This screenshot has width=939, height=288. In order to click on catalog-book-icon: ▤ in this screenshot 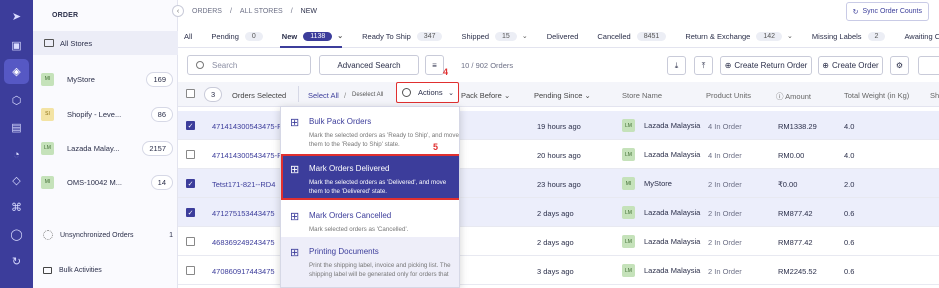, I will do `click(16, 127)`.